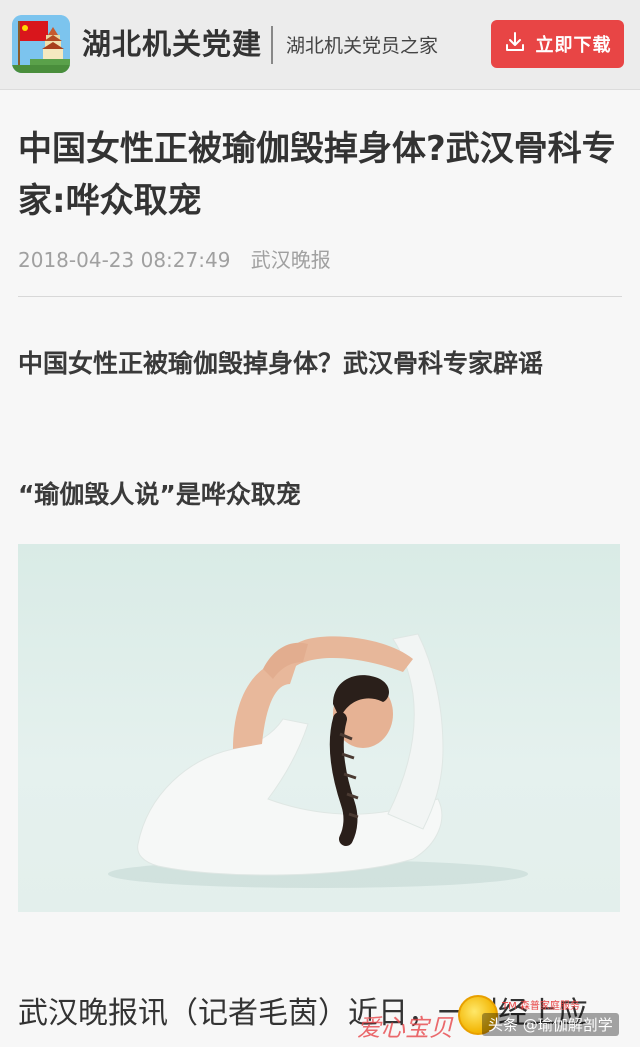 The height and width of the screenshot is (1047, 640). I want to click on article-title: 中国女性正被瑜伽毁掉身体?武汉骨科专家:哗众取宠, so click(317, 175).